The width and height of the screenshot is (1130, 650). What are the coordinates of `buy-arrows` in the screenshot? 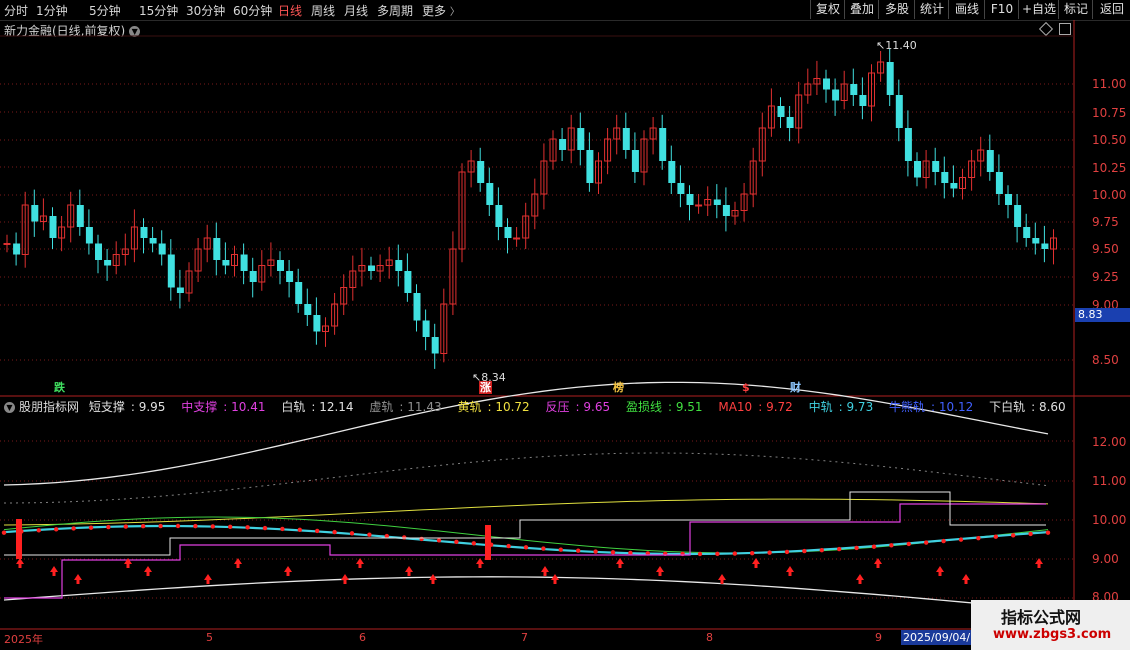 It's located at (529, 571).